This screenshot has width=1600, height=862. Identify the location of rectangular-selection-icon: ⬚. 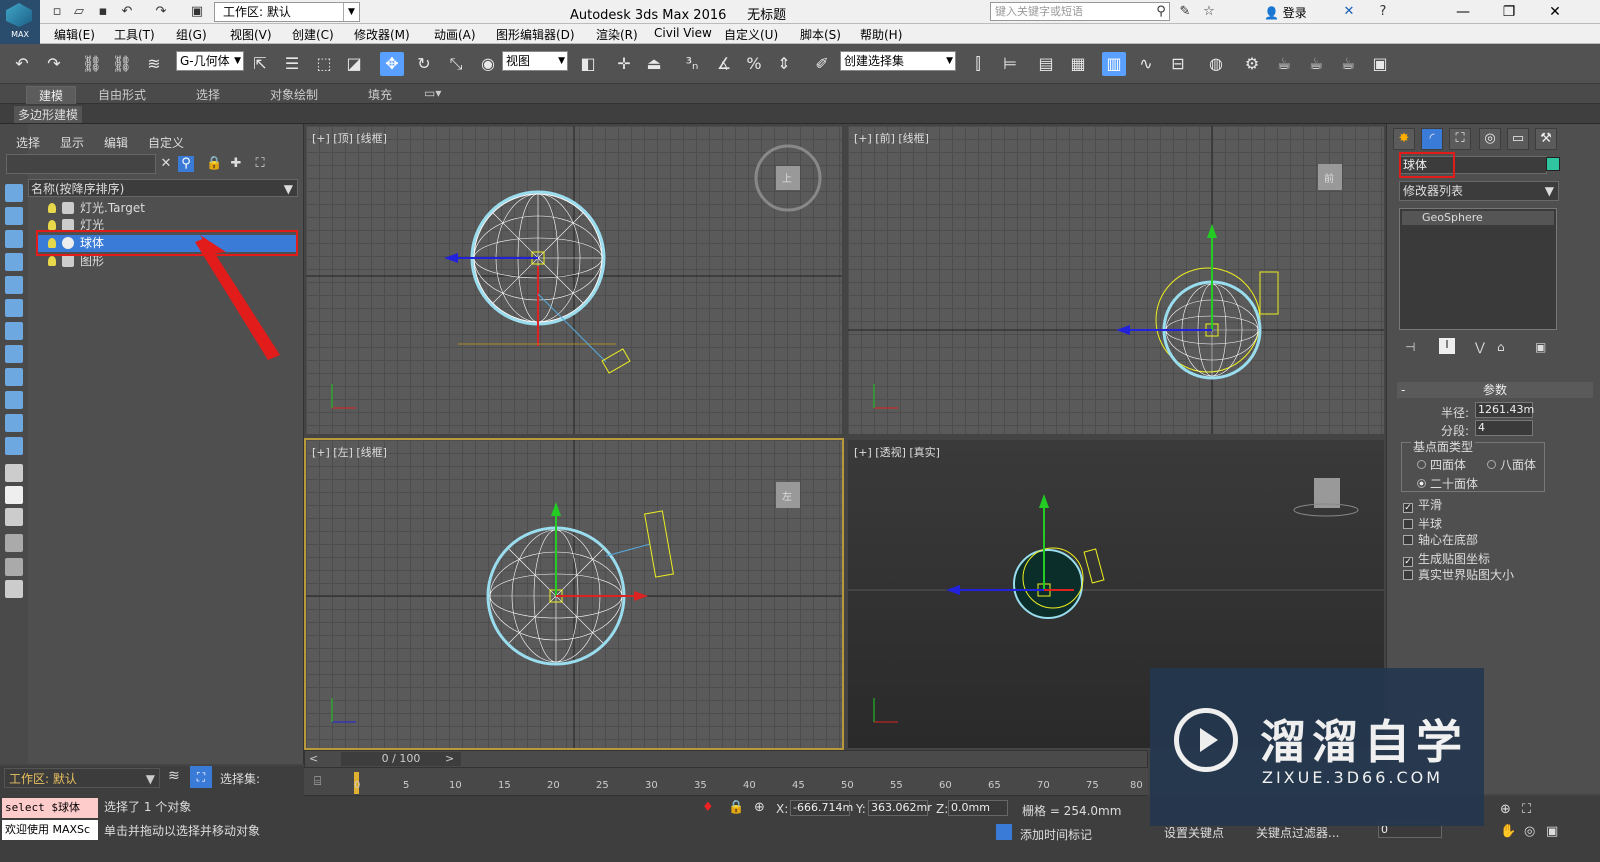
(324, 64).